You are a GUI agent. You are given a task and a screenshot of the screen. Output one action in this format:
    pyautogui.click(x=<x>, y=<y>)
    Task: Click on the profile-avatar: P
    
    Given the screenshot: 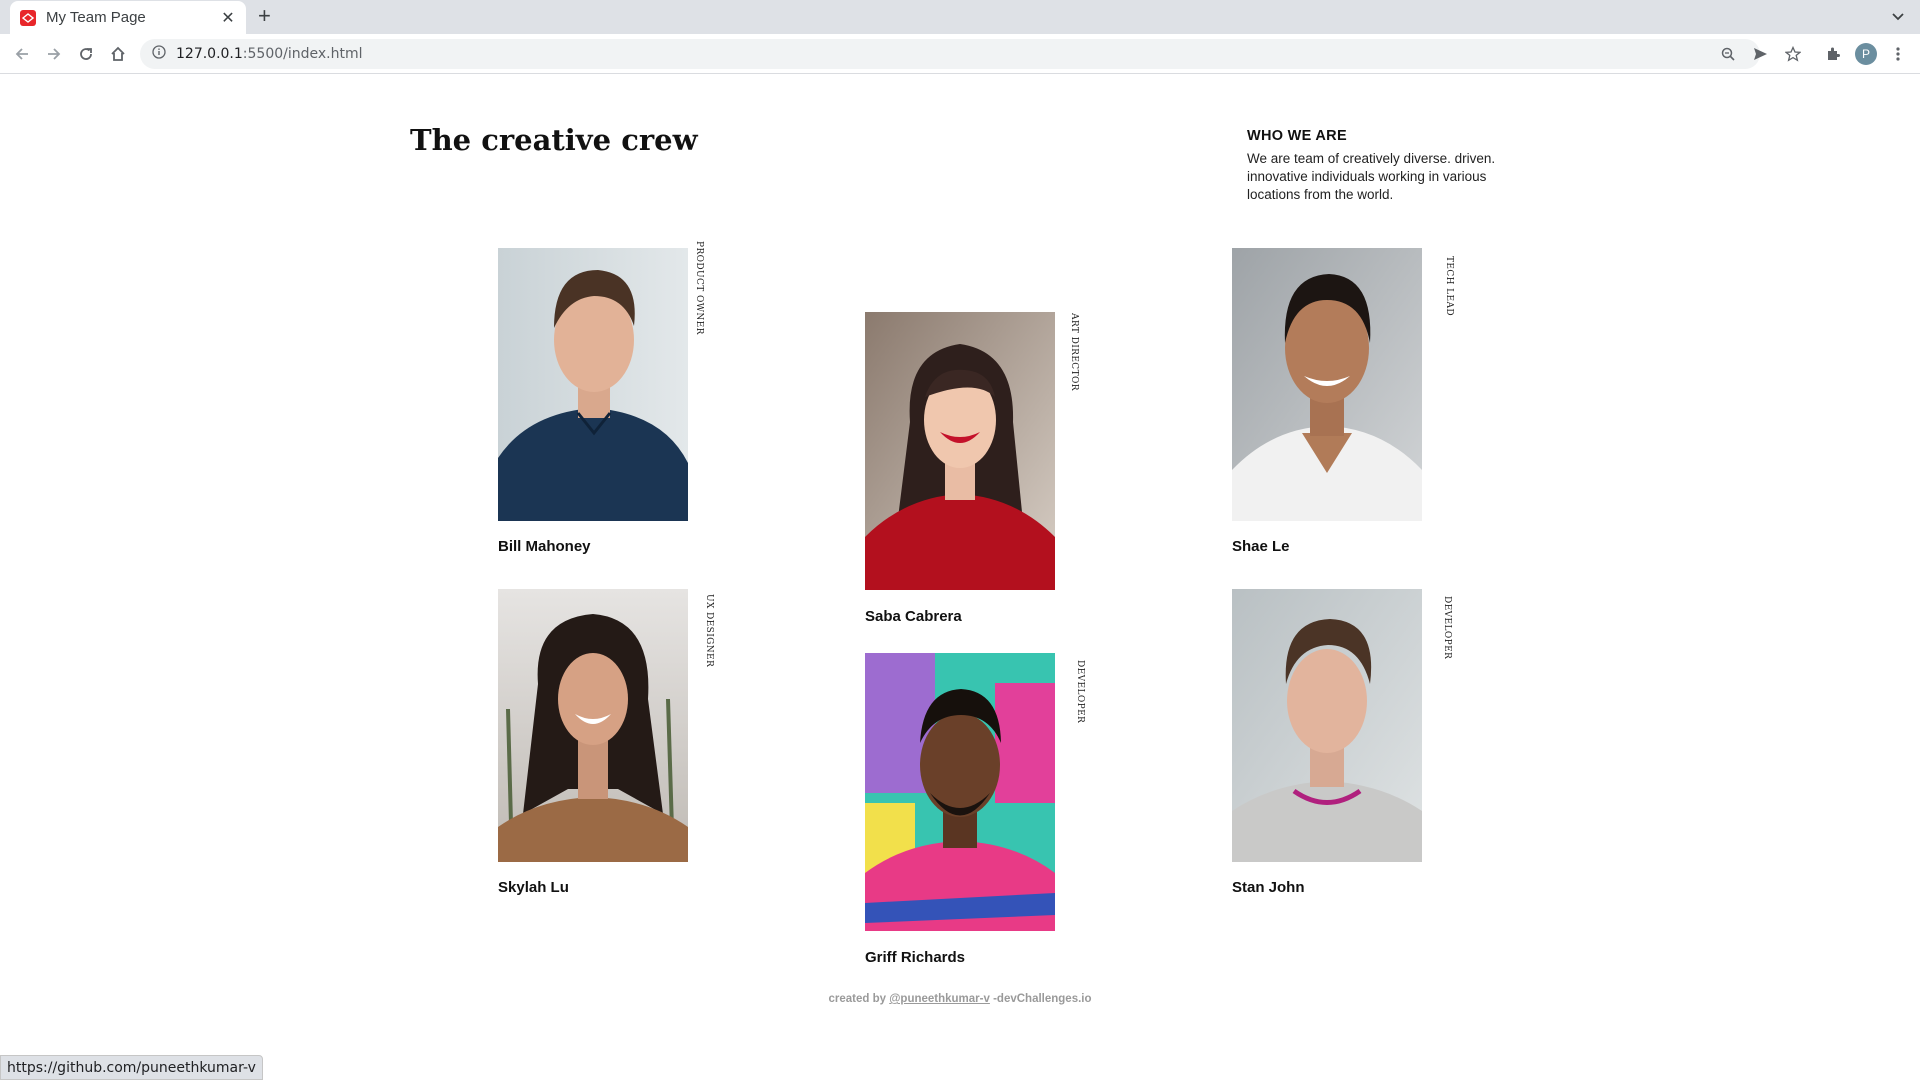 What is the action you would take?
    pyautogui.click(x=1866, y=54)
    